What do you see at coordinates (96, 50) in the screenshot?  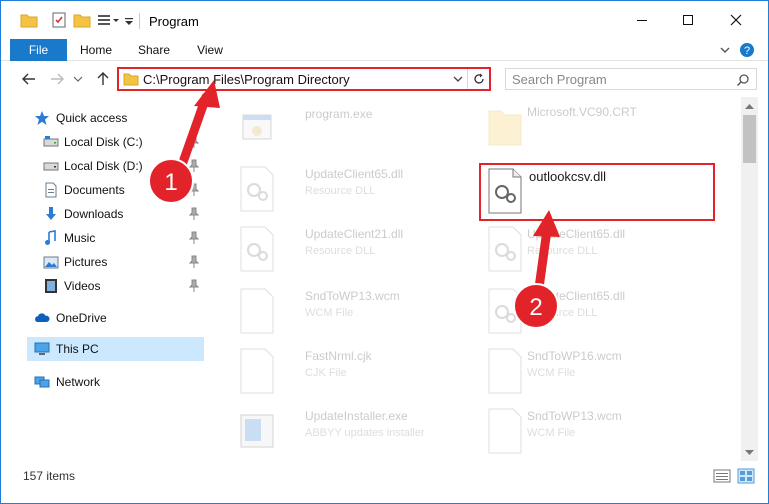 I see `tab-home: Home` at bounding box center [96, 50].